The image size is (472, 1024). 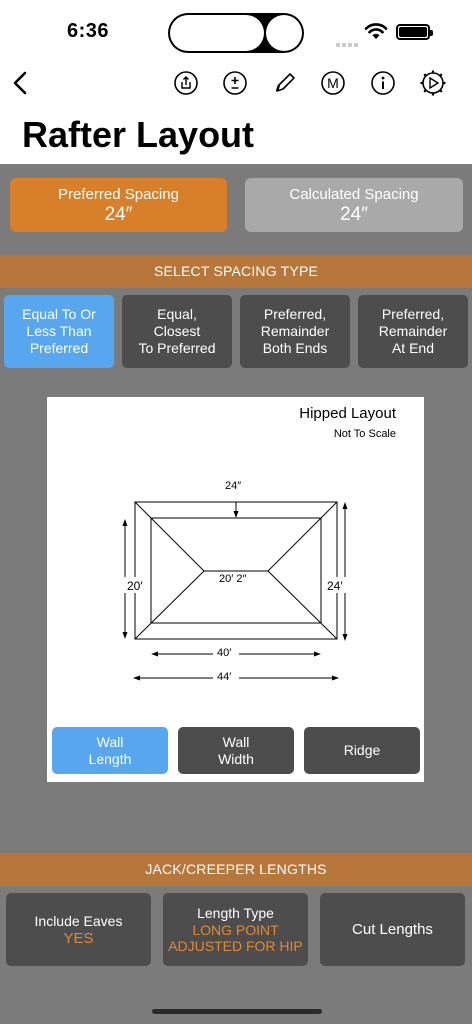 I want to click on m-circle-icon: M, so click(x=333, y=83).